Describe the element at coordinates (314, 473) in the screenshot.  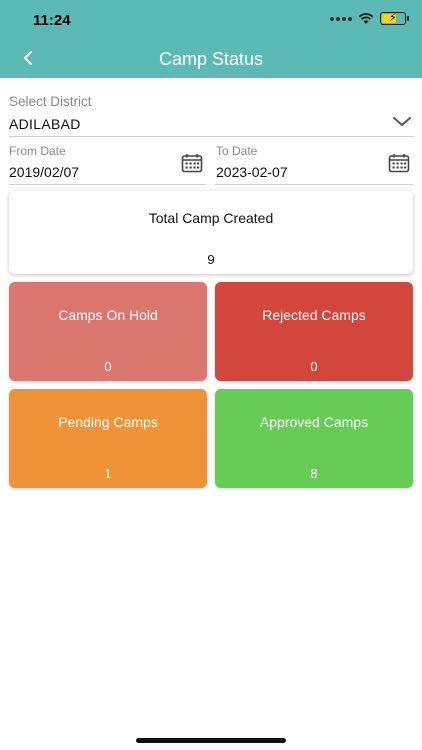
I see `approved-camps-count: 8` at that location.